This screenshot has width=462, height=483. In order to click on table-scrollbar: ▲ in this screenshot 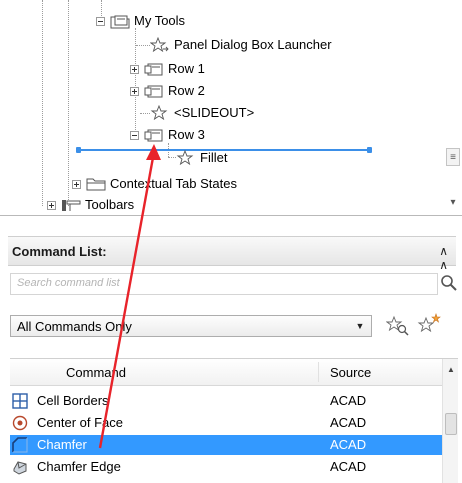, I will do `click(450, 421)`.